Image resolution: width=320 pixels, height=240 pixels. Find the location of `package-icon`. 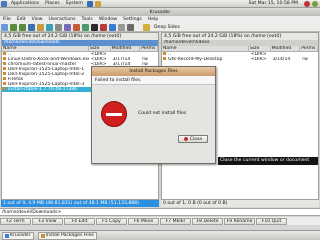

package-icon is located at coordinates (42, 235).